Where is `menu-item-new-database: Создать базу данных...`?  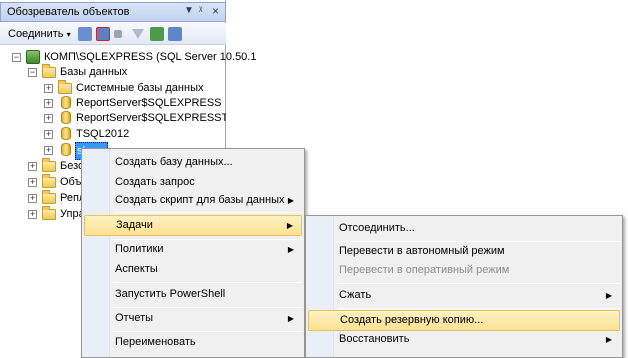 menu-item-new-database: Создать базу данных... is located at coordinates (193, 162).